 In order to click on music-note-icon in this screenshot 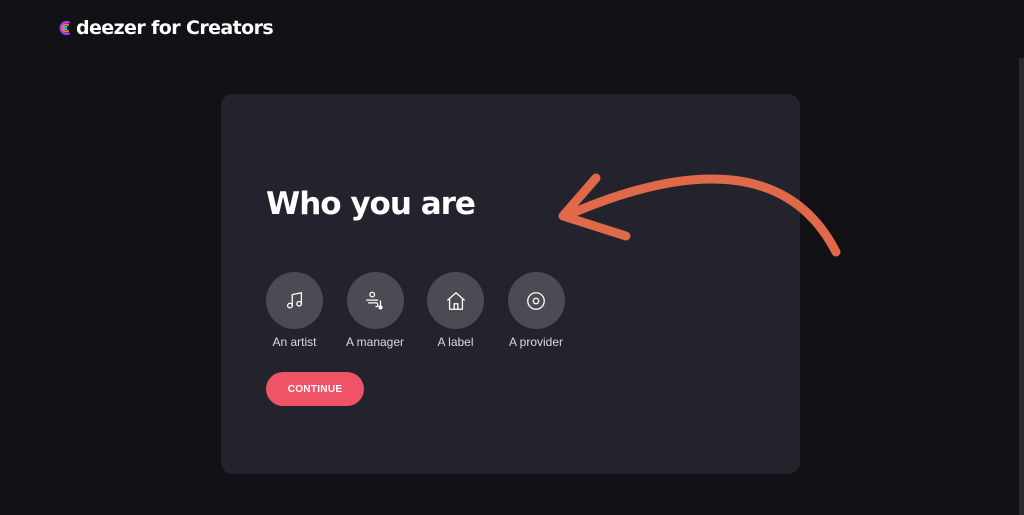, I will do `click(294, 300)`.